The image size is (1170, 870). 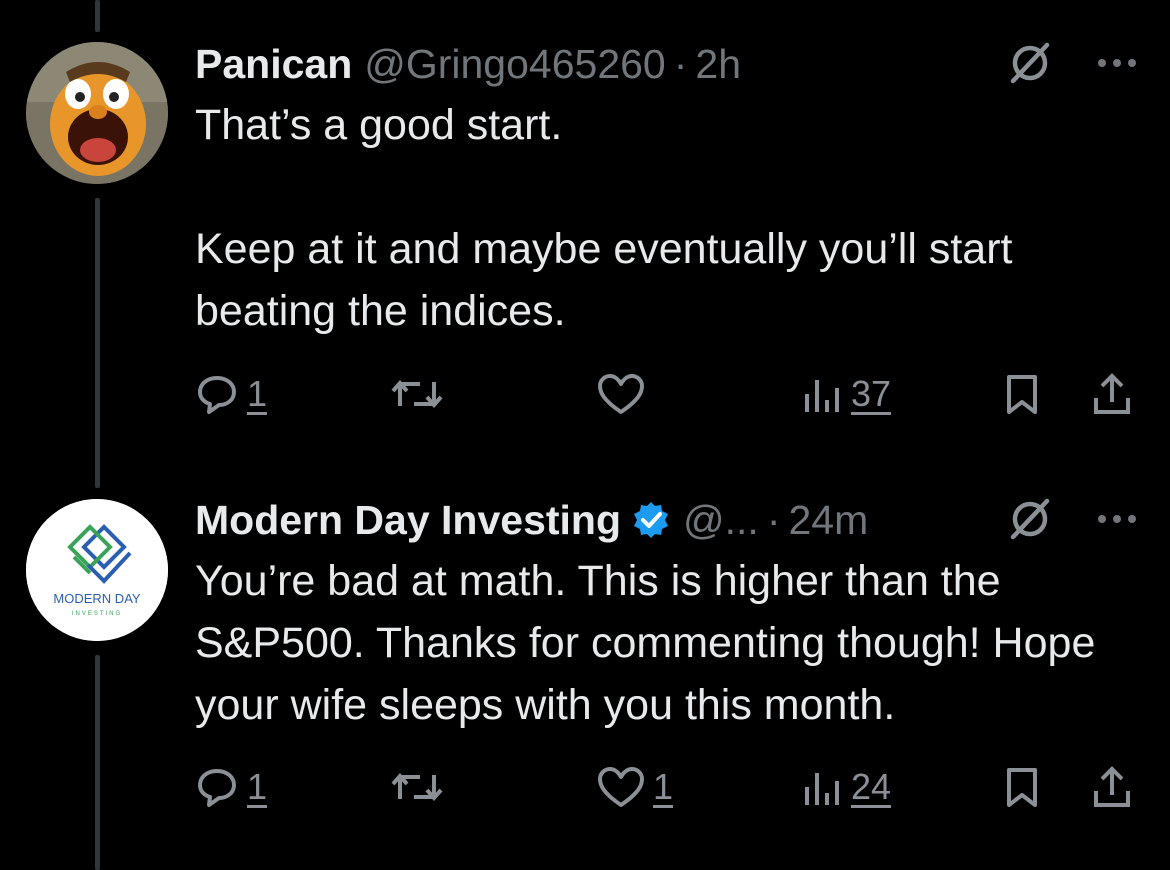 What do you see at coordinates (871, 786) in the screenshot?
I see `views-count: 24` at bounding box center [871, 786].